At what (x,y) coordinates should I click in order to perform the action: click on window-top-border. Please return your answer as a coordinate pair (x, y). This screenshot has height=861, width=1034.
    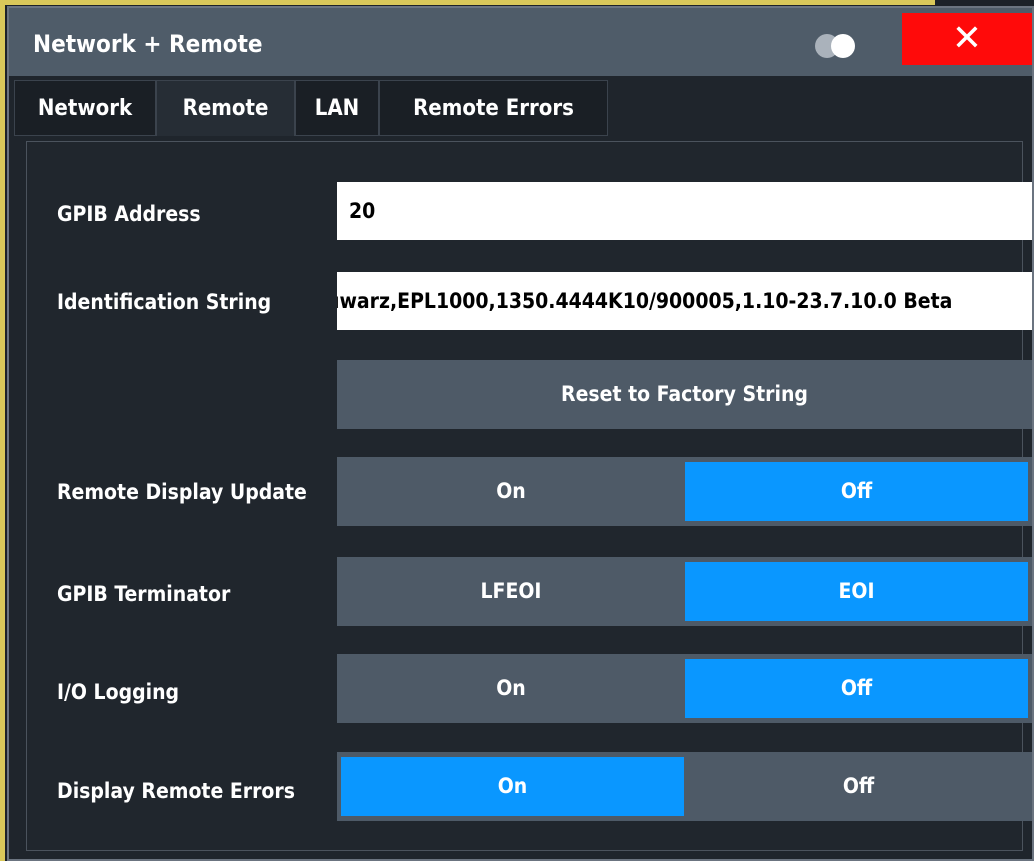
    Looking at the image, I should click on (467, 2).